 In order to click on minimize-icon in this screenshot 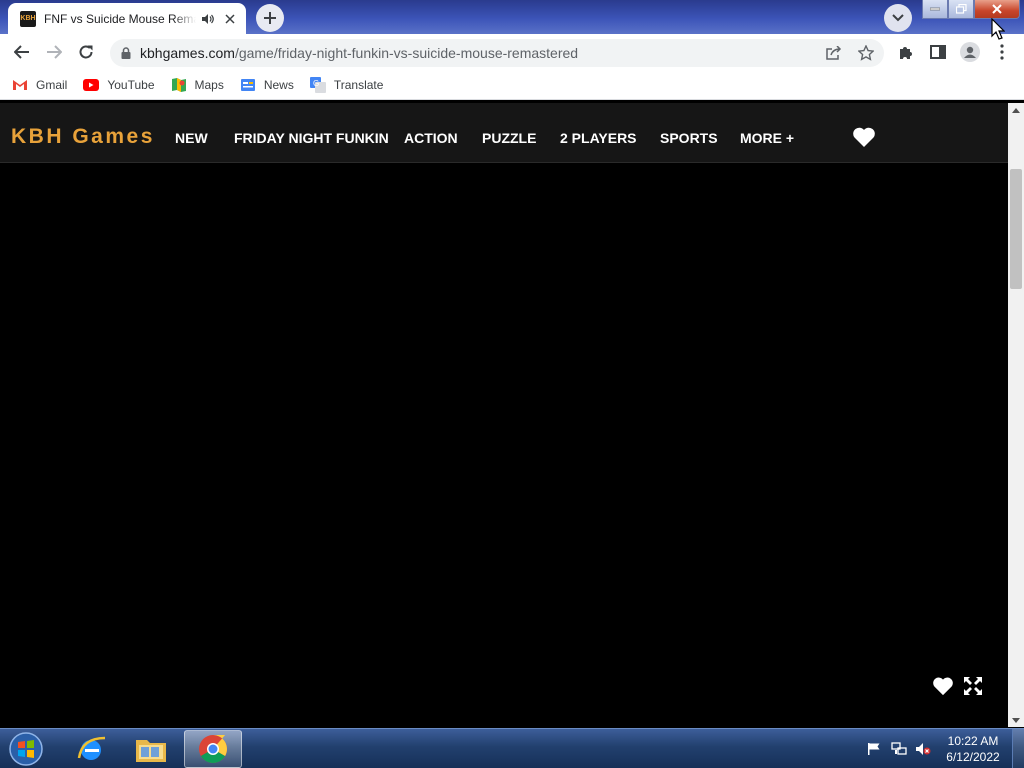, I will do `click(935, 9)`.